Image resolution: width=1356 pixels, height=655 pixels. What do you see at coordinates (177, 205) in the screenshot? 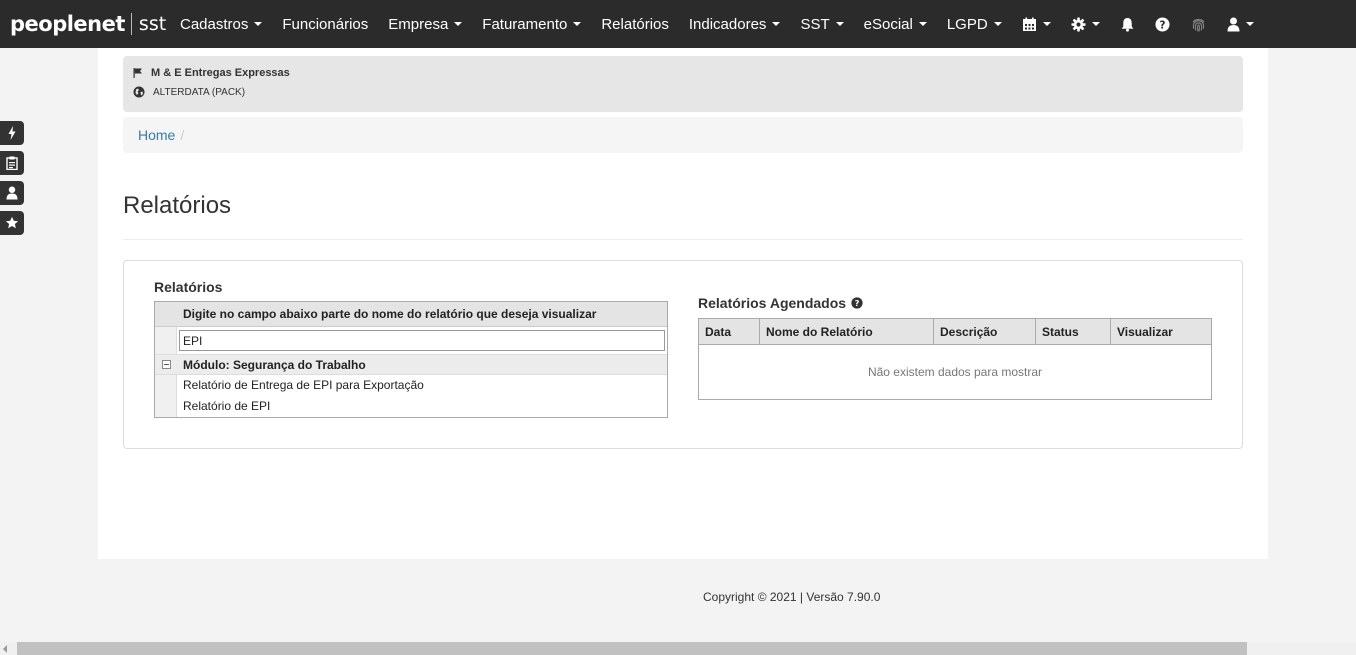
I see `page-title: Relatórios` at bounding box center [177, 205].